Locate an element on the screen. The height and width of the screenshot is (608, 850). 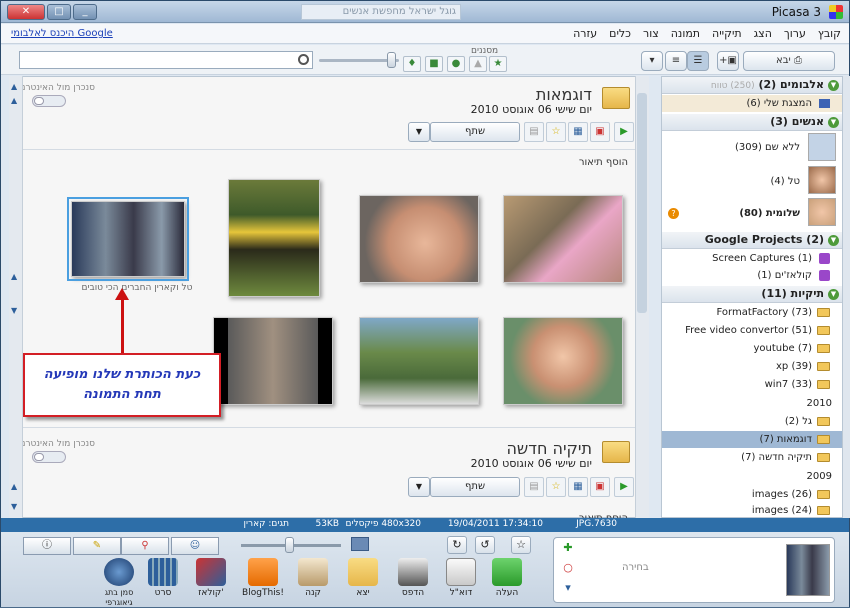
sidebar-item-folder: images (24) is located at coordinates (752, 510).